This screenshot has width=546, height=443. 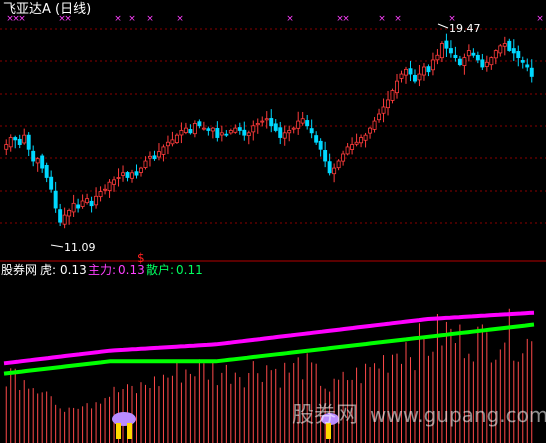 I want to click on high-price-annotation: 19.47, so click(x=459, y=28).